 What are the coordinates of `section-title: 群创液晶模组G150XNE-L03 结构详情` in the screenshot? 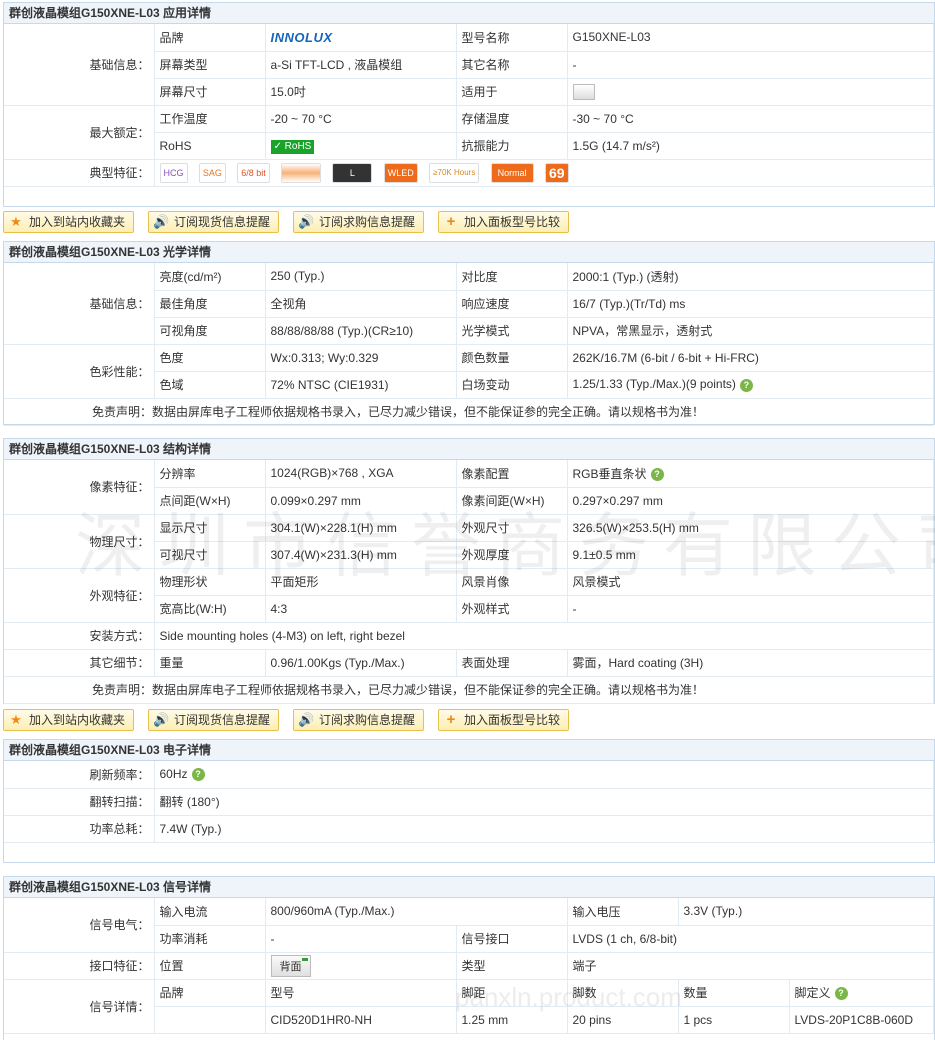 It's located at (469, 449).